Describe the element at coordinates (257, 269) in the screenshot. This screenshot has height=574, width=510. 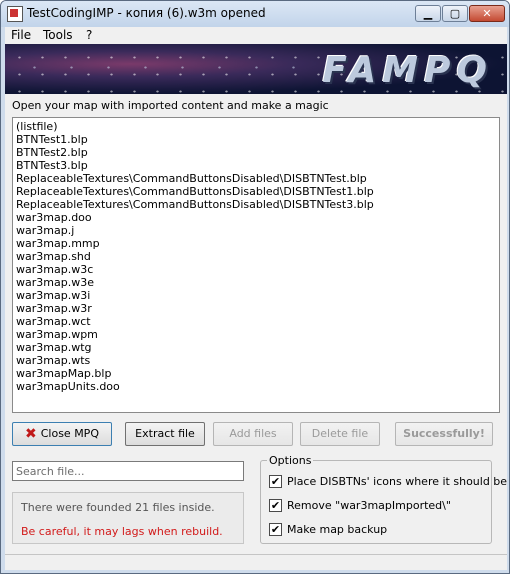
I see `file-list-item: war3map.w3c` at that location.